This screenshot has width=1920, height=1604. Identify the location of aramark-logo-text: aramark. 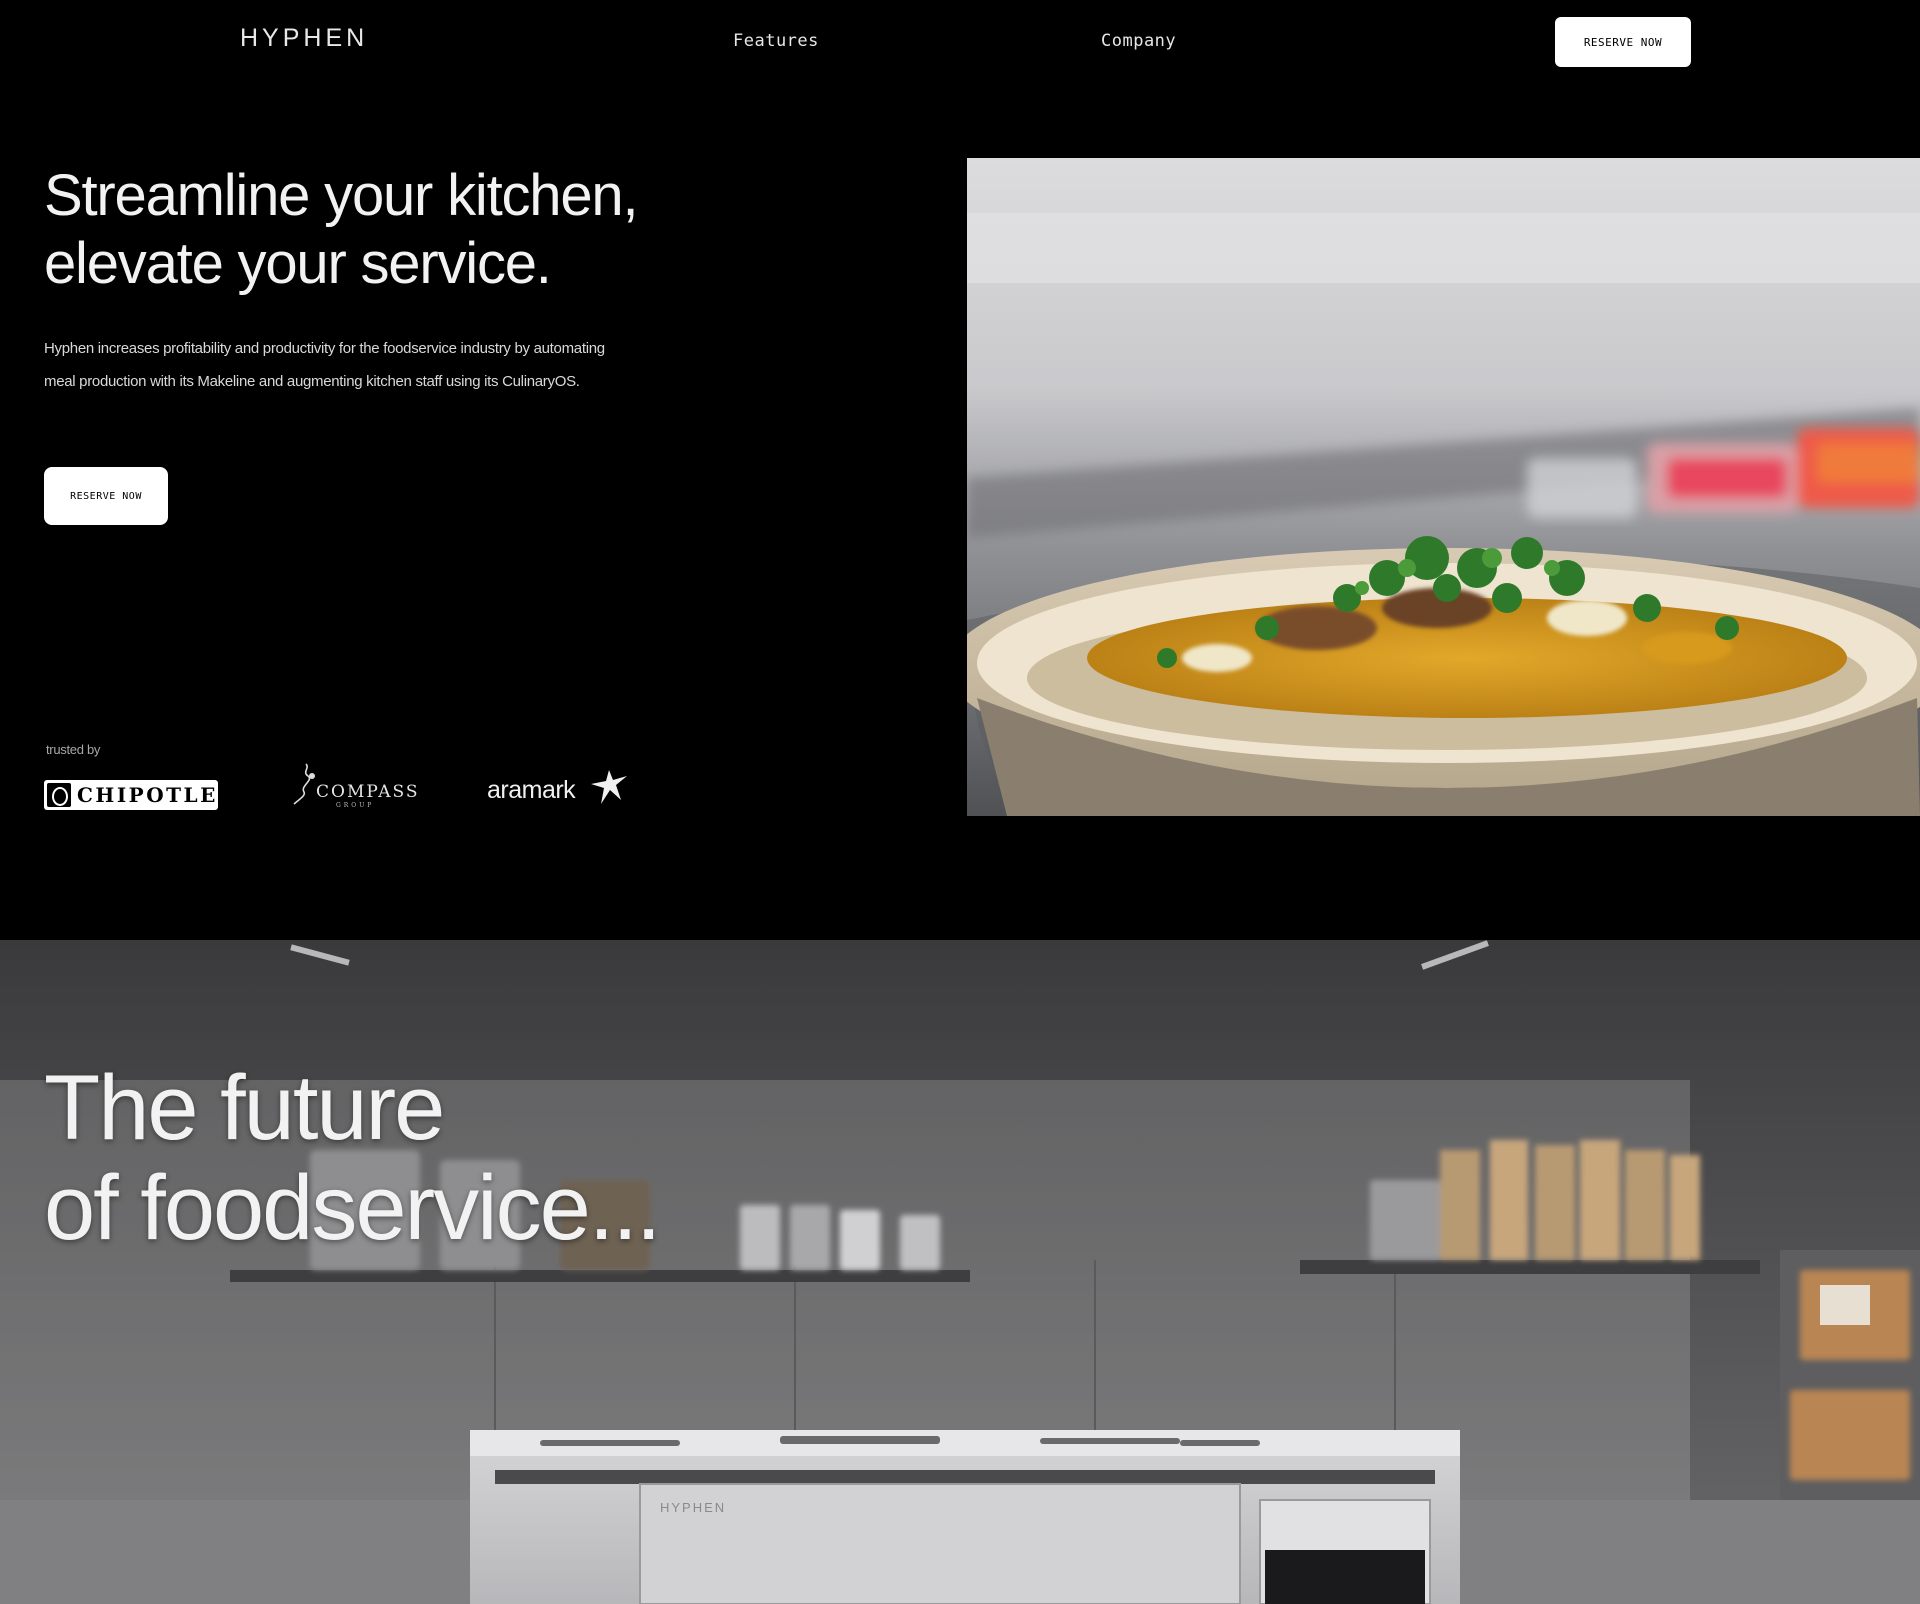
(531, 790).